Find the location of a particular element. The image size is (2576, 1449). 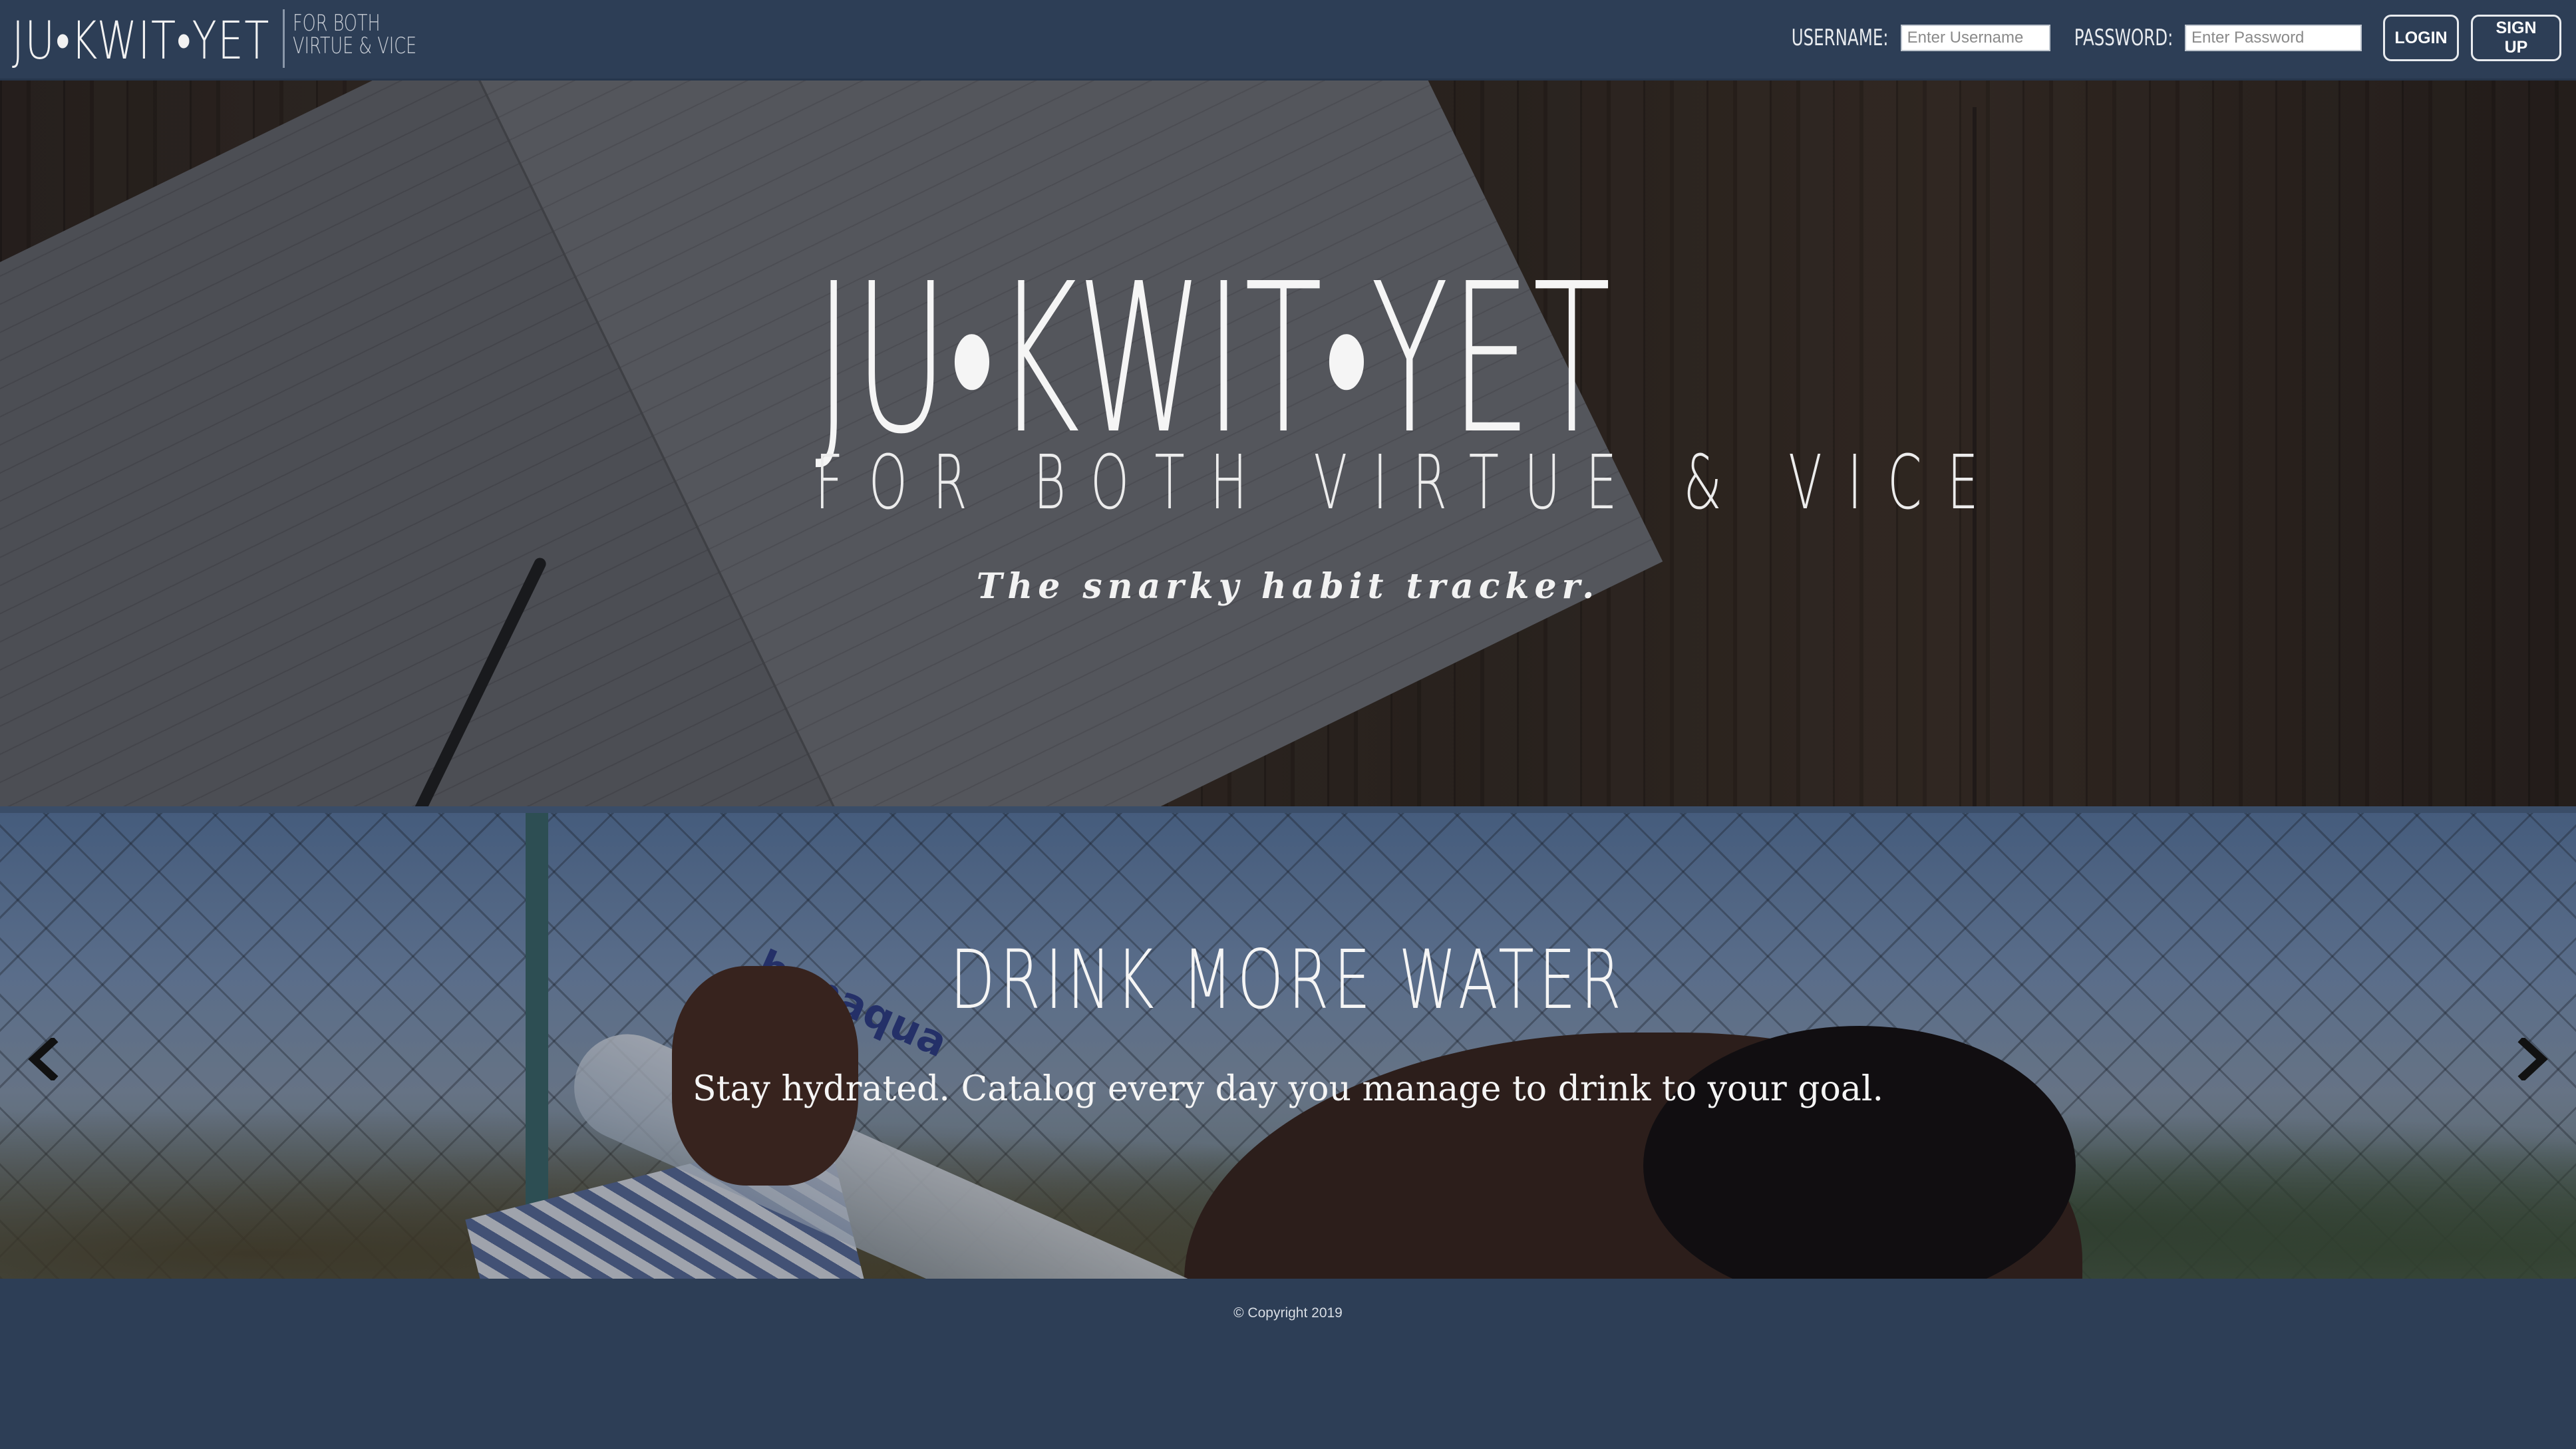

hero-tagline: The snarky habit tracker. is located at coordinates (1288, 586).